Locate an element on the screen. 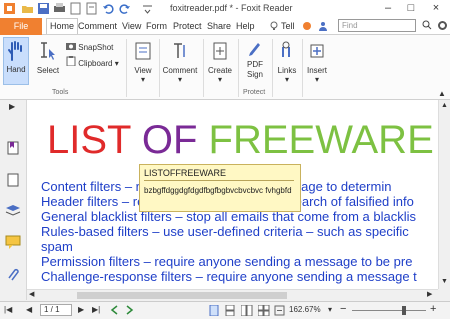 This screenshot has height=319, width=450. group-label-protect: Protect is located at coordinates (254, 92).